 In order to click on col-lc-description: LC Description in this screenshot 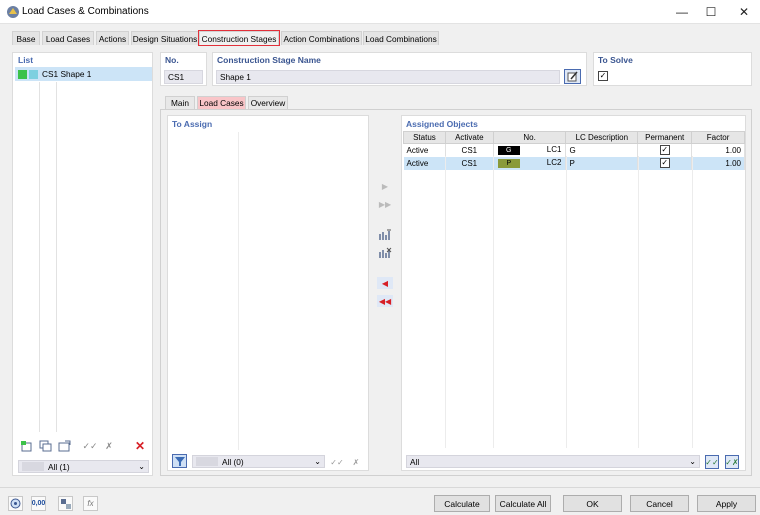, I will do `click(602, 137)`.